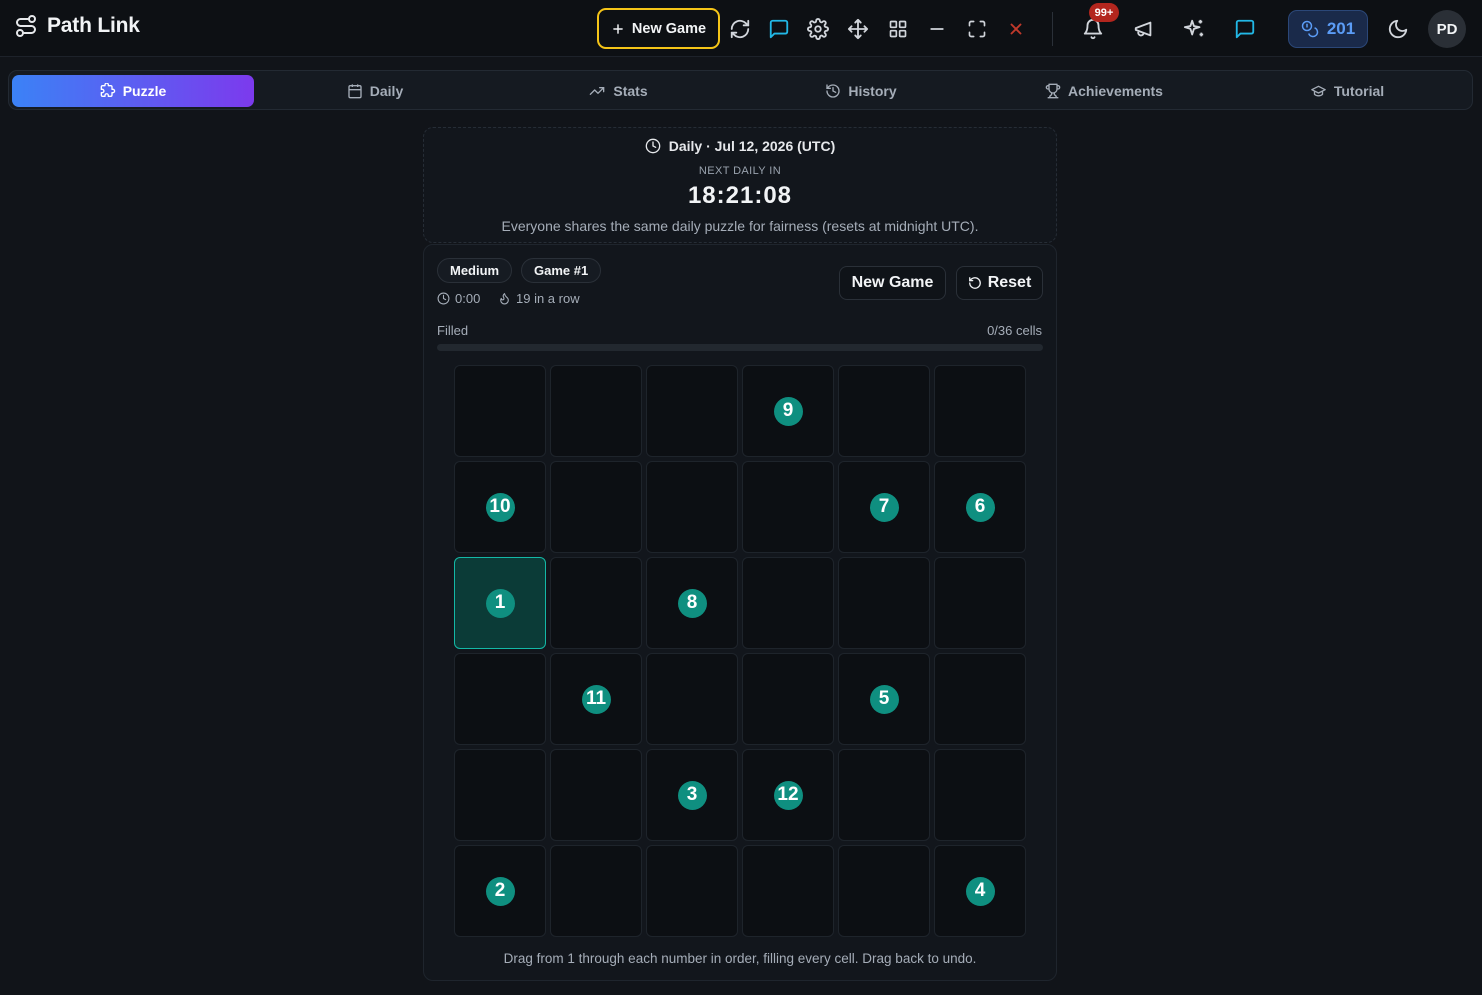 Image resolution: width=1482 pixels, height=995 pixels. Describe the element at coordinates (1053, 91) in the screenshot. I see `trophy-icon` at that location.